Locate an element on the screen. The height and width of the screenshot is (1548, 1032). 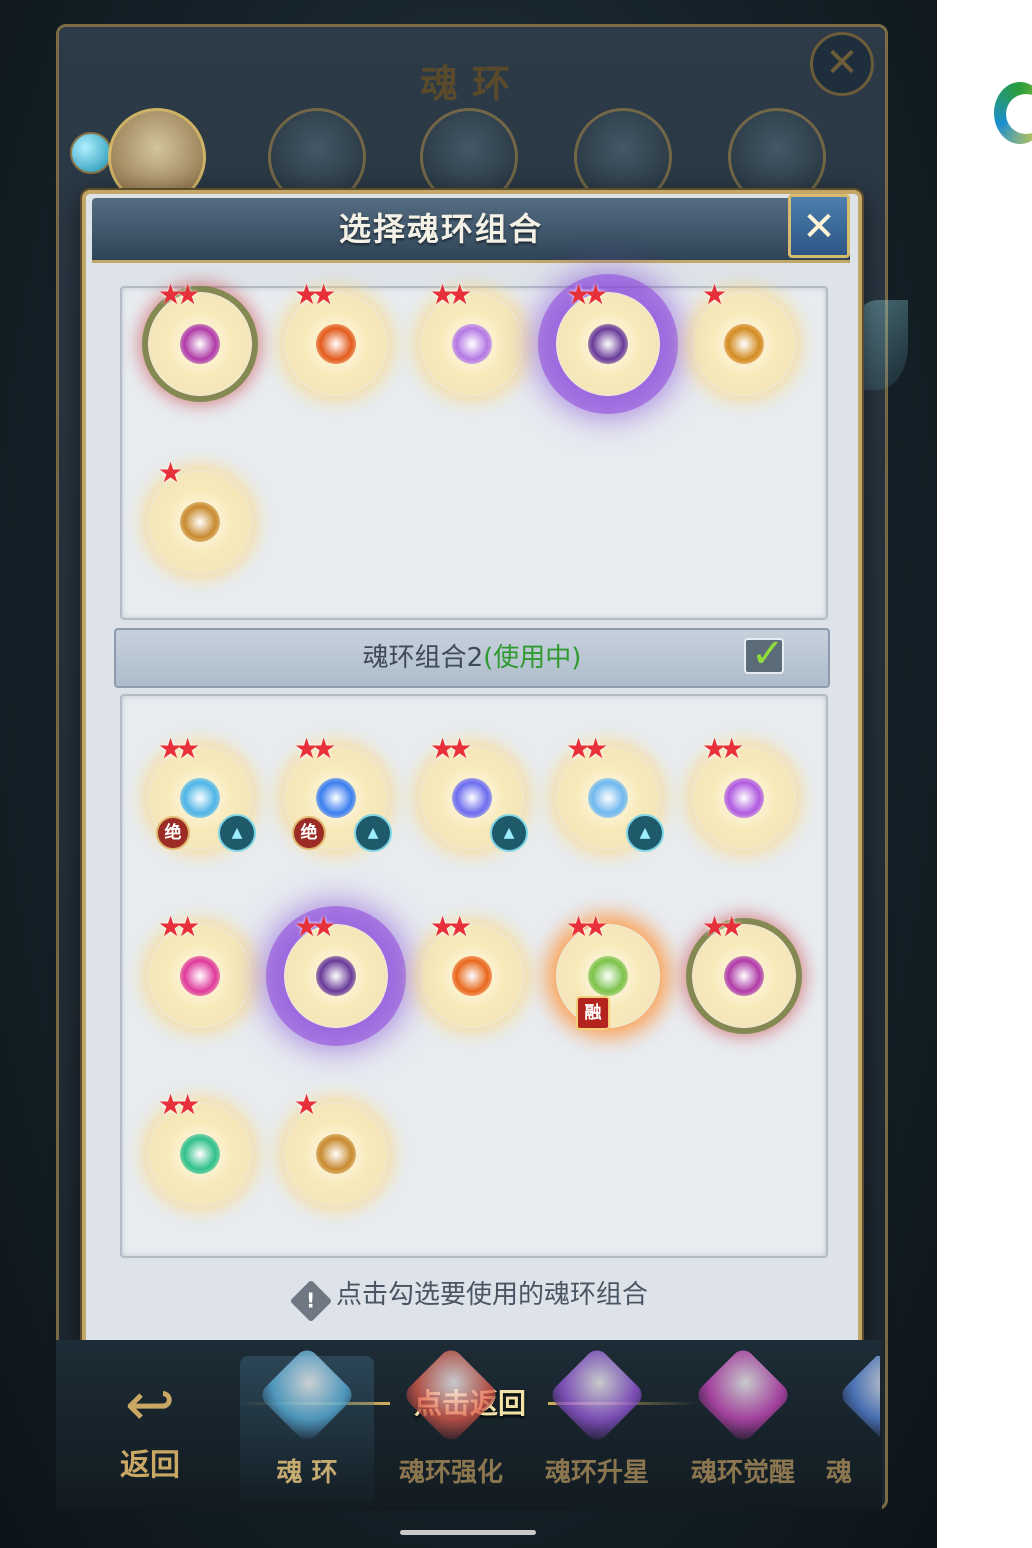
back-button: ↩ 返回 is located at coordinates (150, 1430).